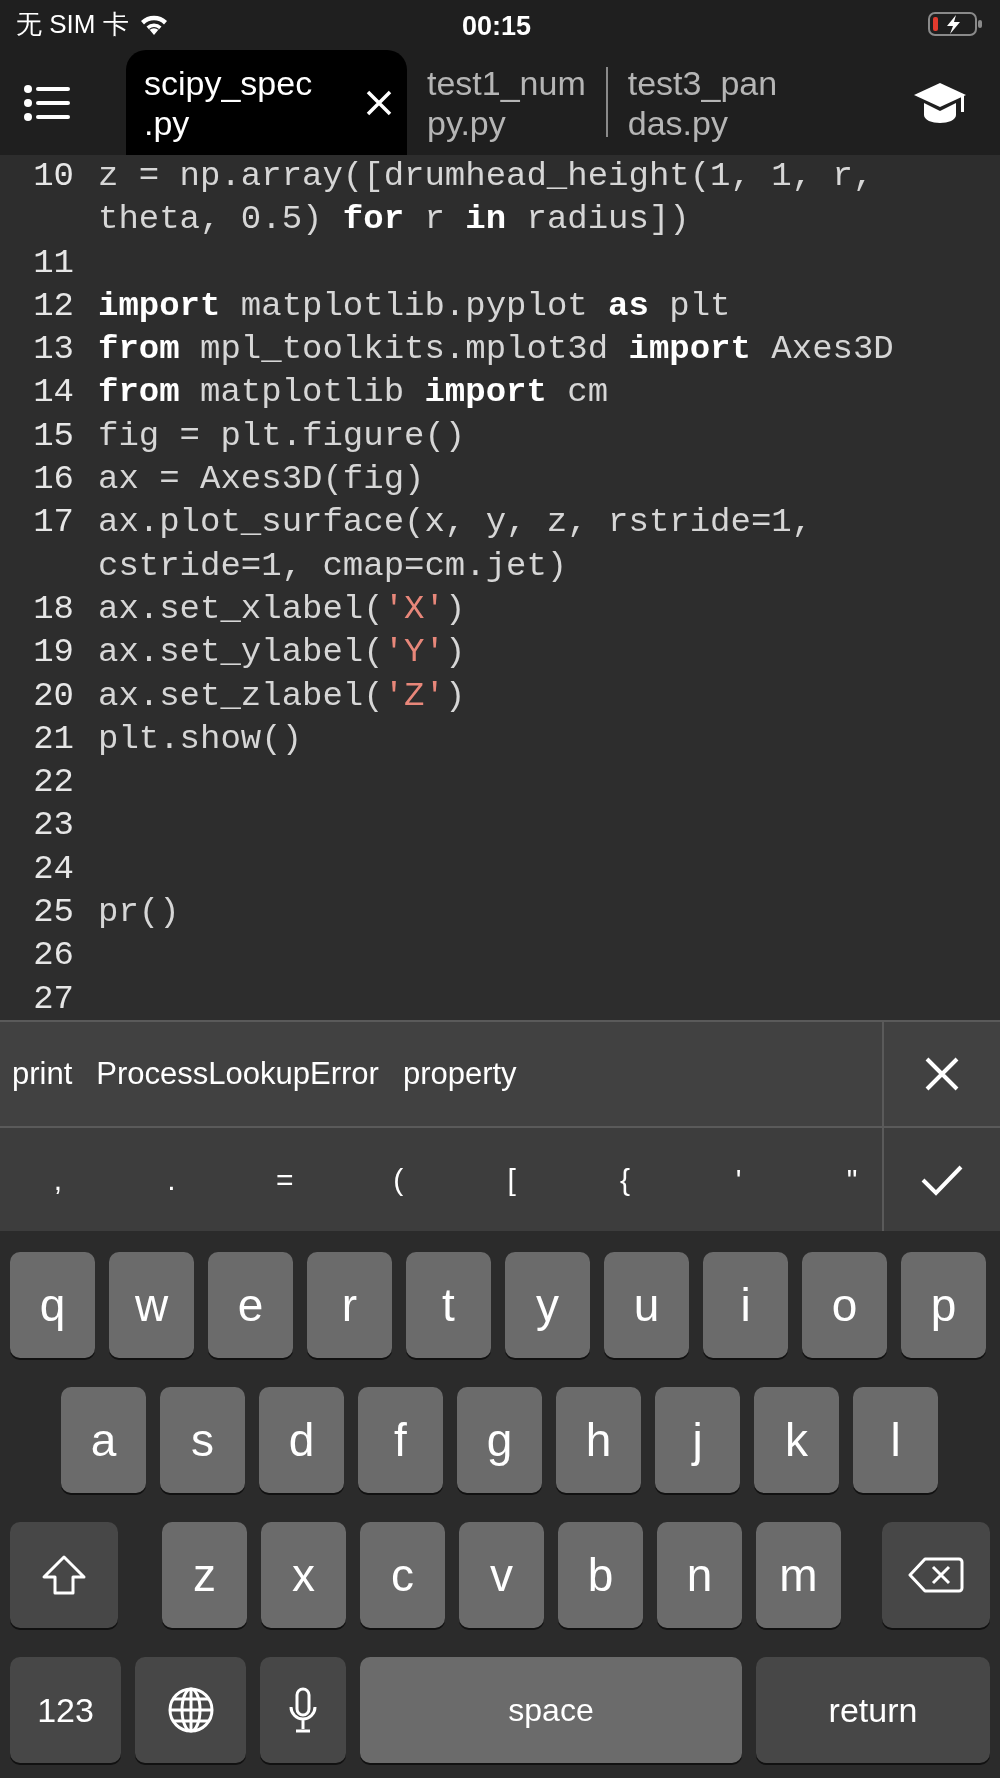  What do you see at coordinates (873, 1710) in the screenshot?
I see `return-key: return` at bounding box center [873, 1710].